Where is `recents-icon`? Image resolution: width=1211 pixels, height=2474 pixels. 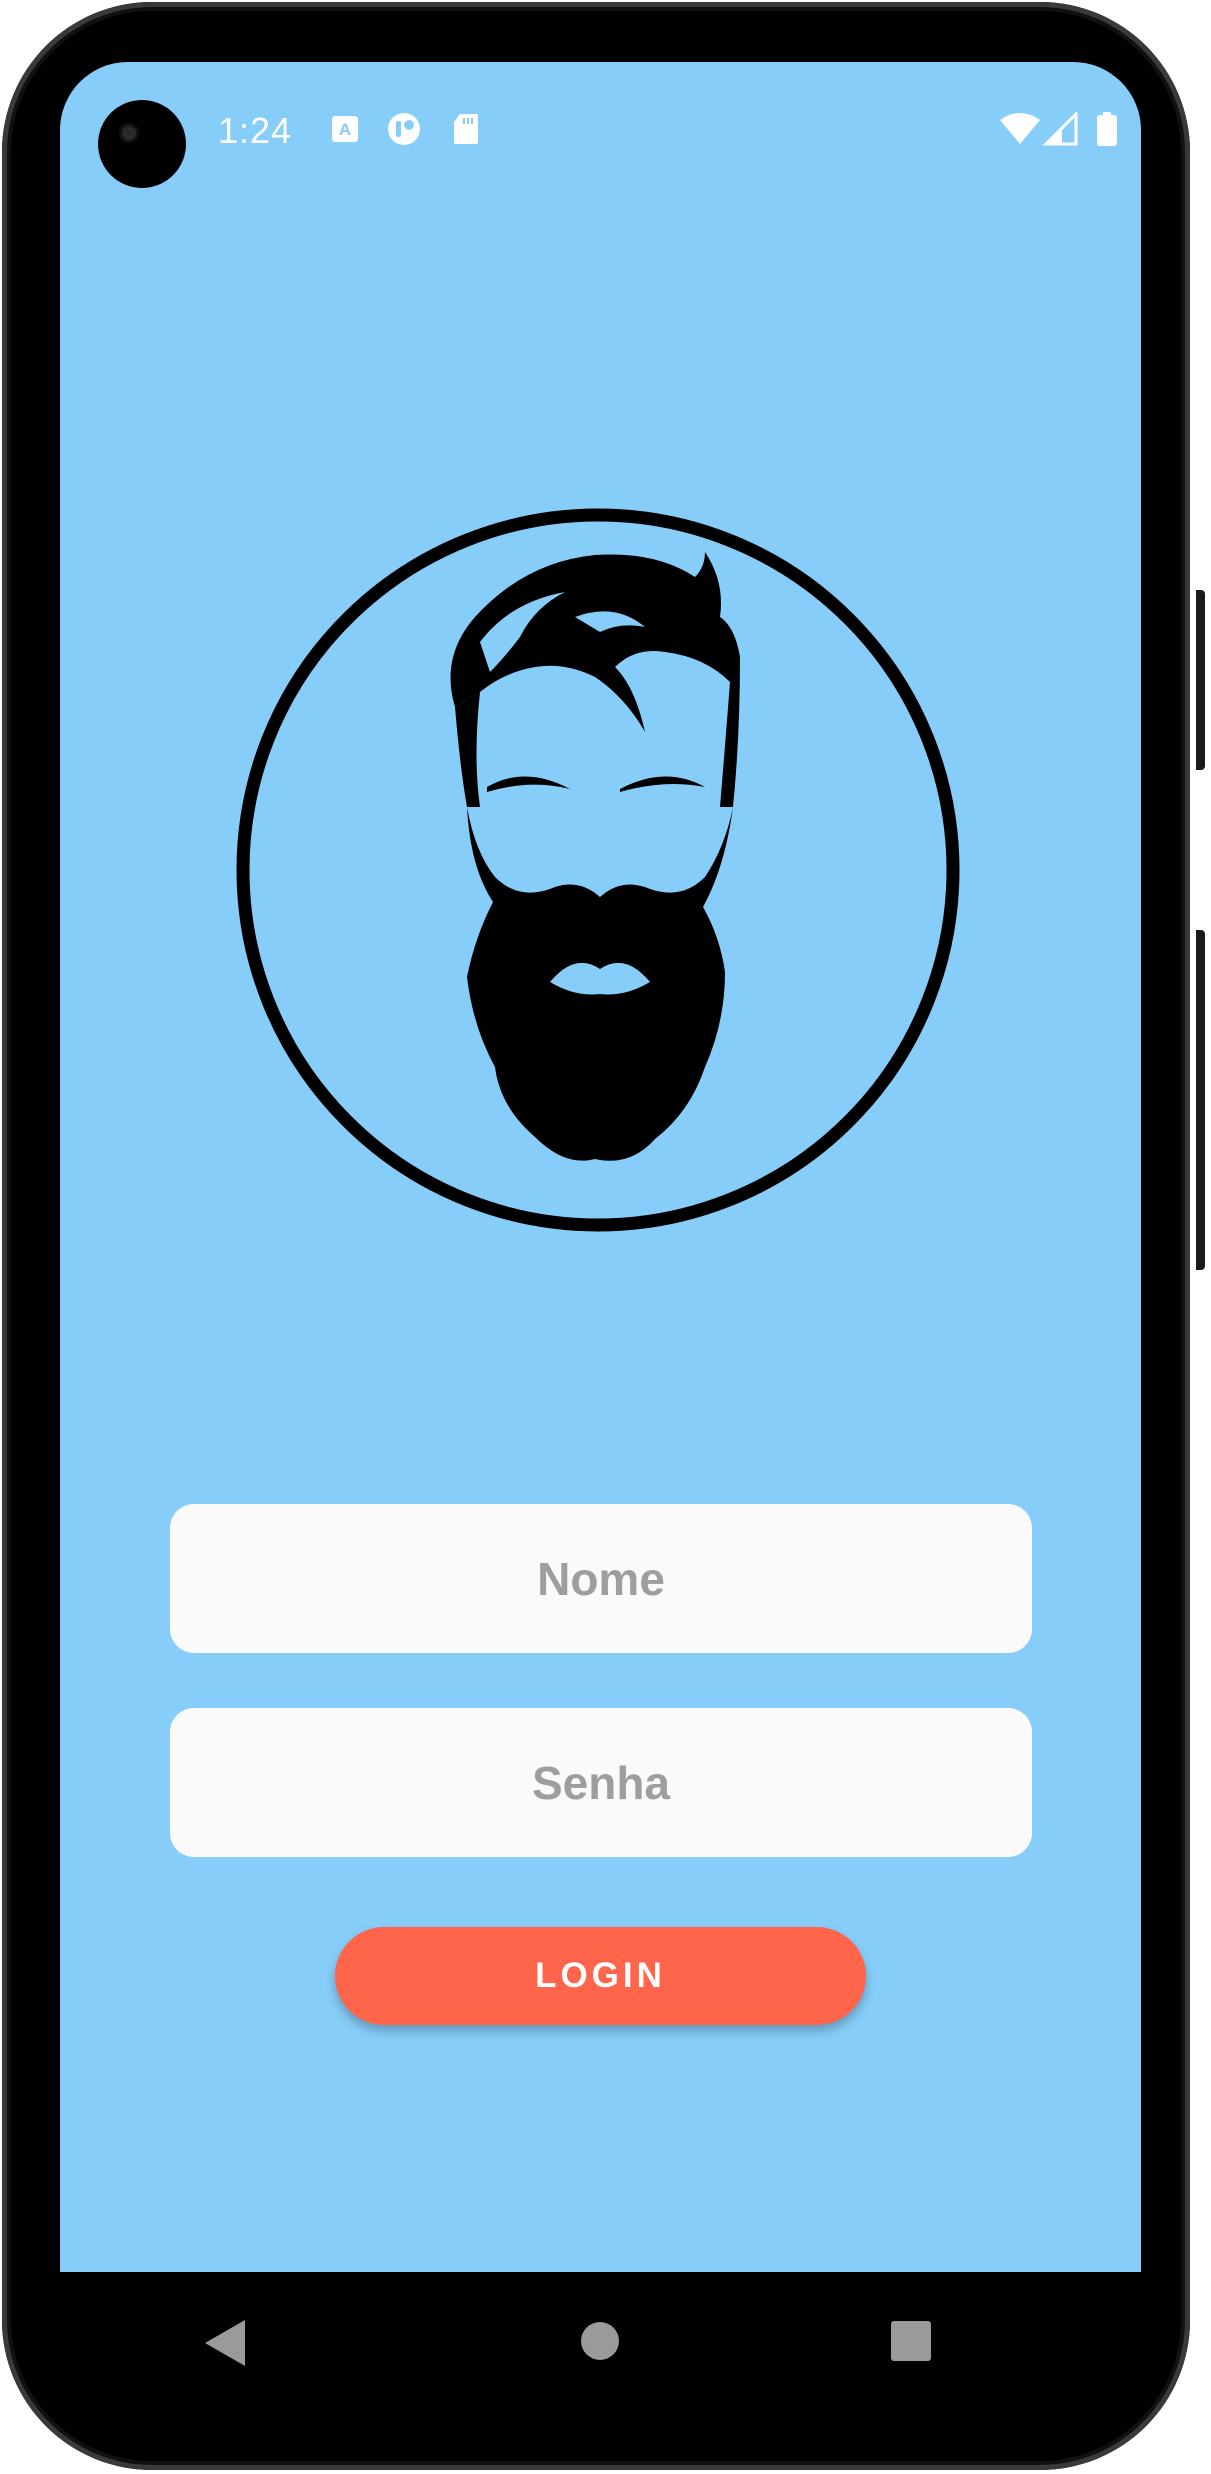 recents-icon is located at coordinates (911, 2341).